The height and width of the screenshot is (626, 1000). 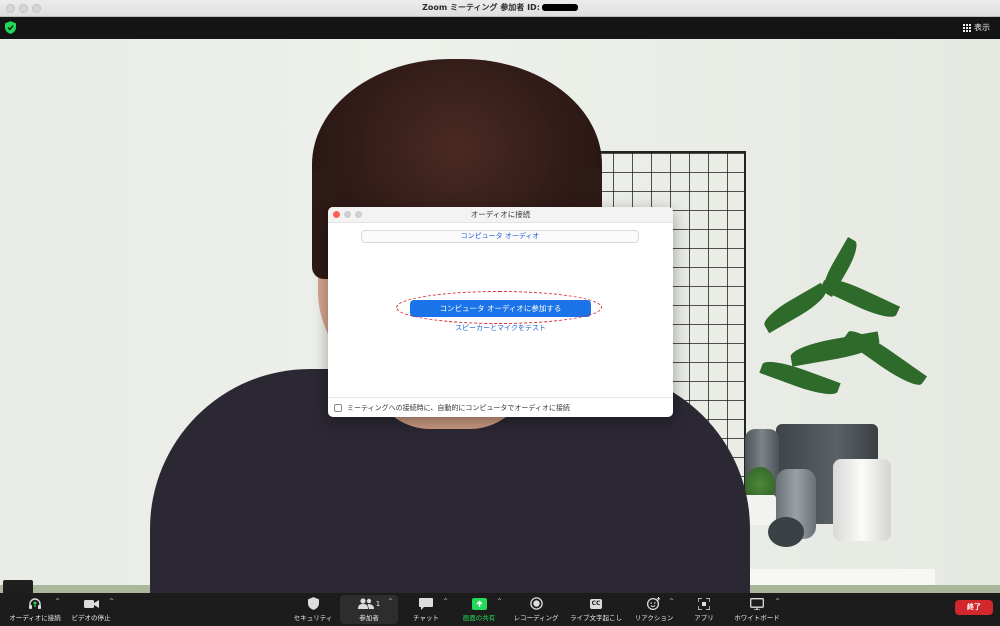 What do you see at coordinates (336, 214) in the screenshot?
I see `dialog-close-button` at bounding box center [336, 214].